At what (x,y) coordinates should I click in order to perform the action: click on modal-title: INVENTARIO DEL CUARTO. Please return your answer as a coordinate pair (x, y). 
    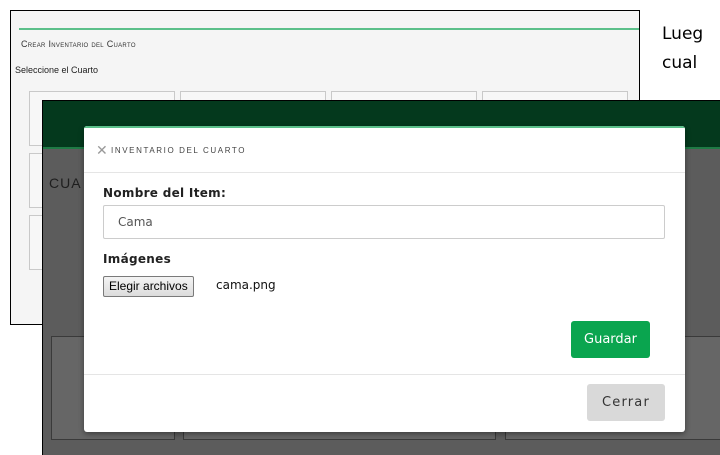
    Looking at the image, I should click on (179, 150).